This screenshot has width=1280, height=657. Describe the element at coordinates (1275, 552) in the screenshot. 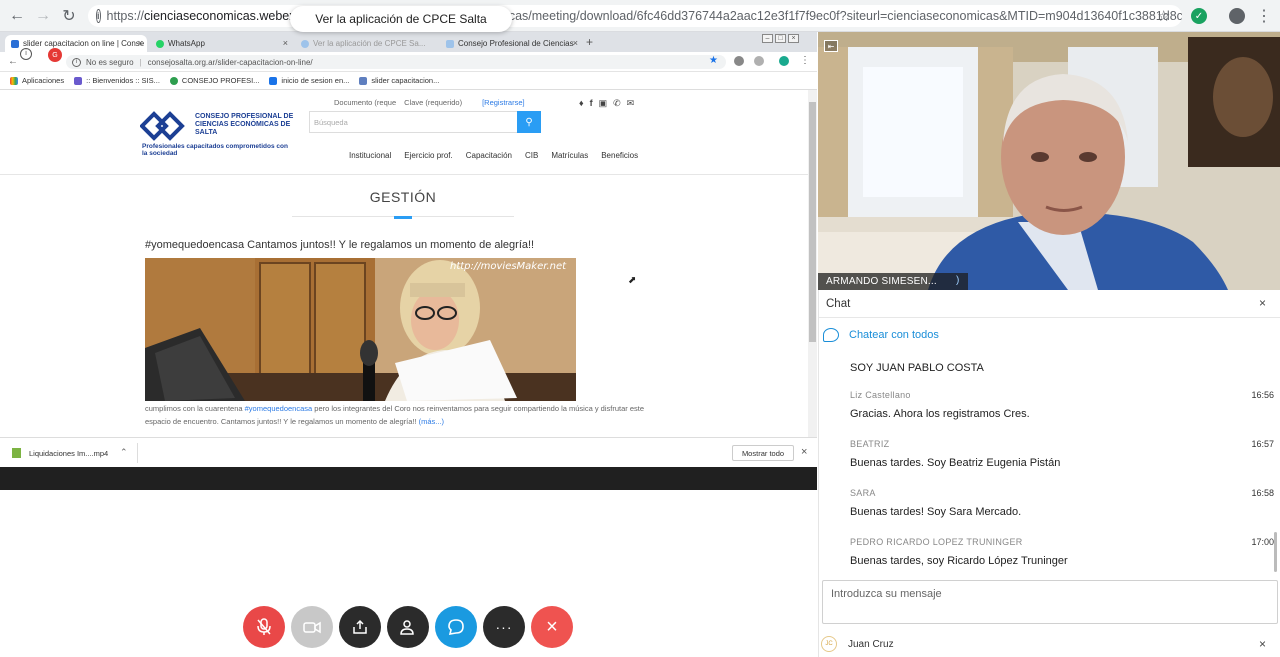

I see `chat-scrollbar` at that location.